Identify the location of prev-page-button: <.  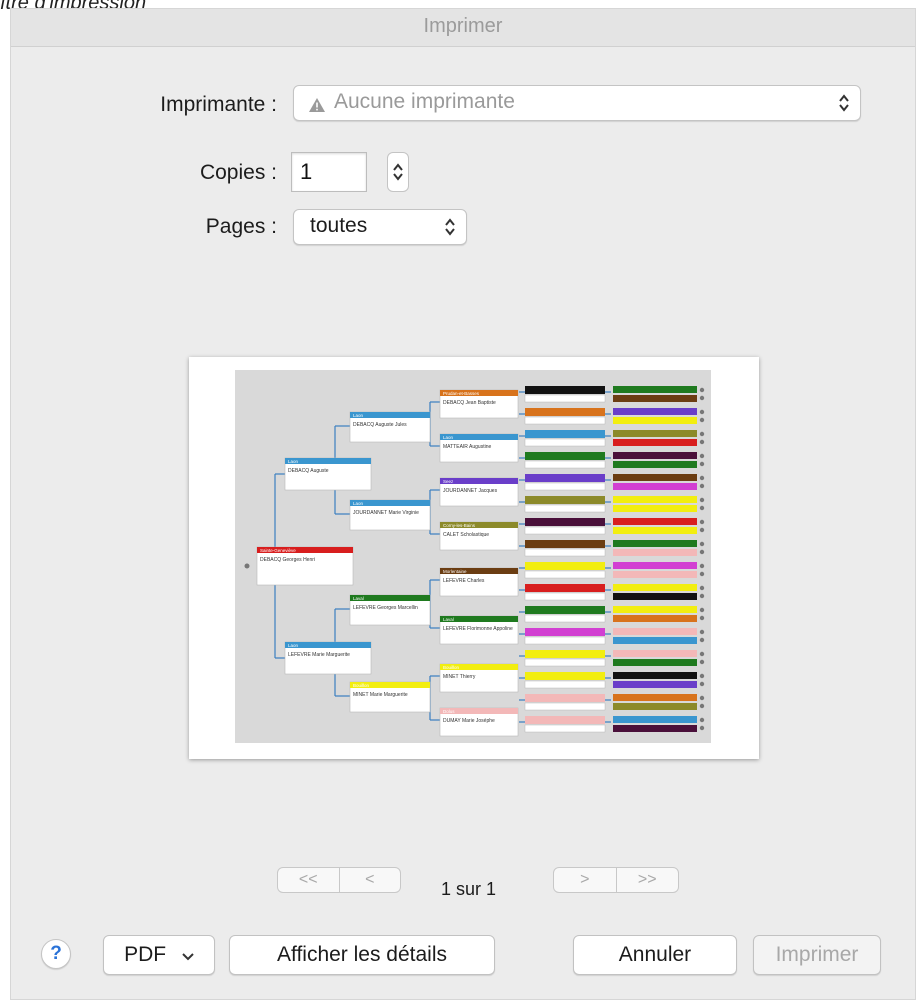
(369, 880).